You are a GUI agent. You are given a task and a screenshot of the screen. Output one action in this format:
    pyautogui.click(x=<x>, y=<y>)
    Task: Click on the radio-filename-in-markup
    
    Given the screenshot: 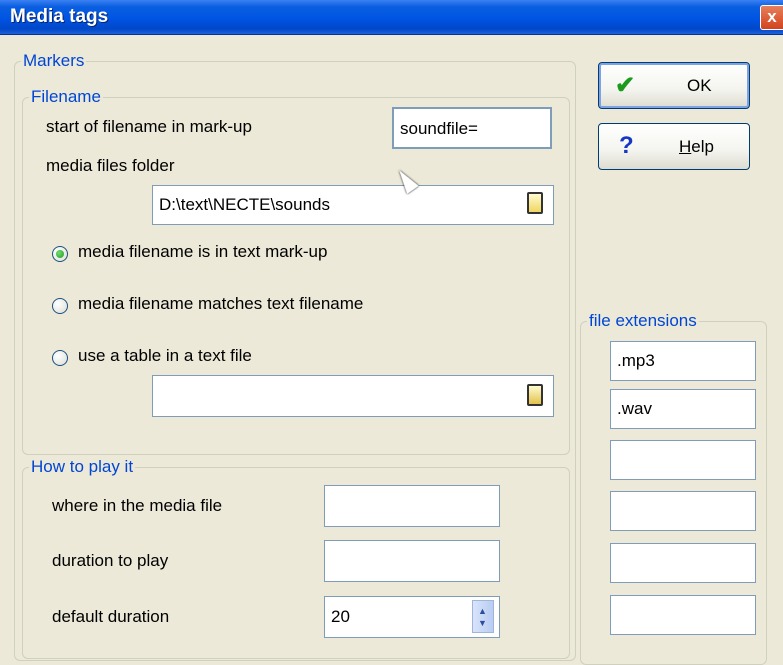 What is the action you would take?
    pyautogui.click(x=60, y=254)
    